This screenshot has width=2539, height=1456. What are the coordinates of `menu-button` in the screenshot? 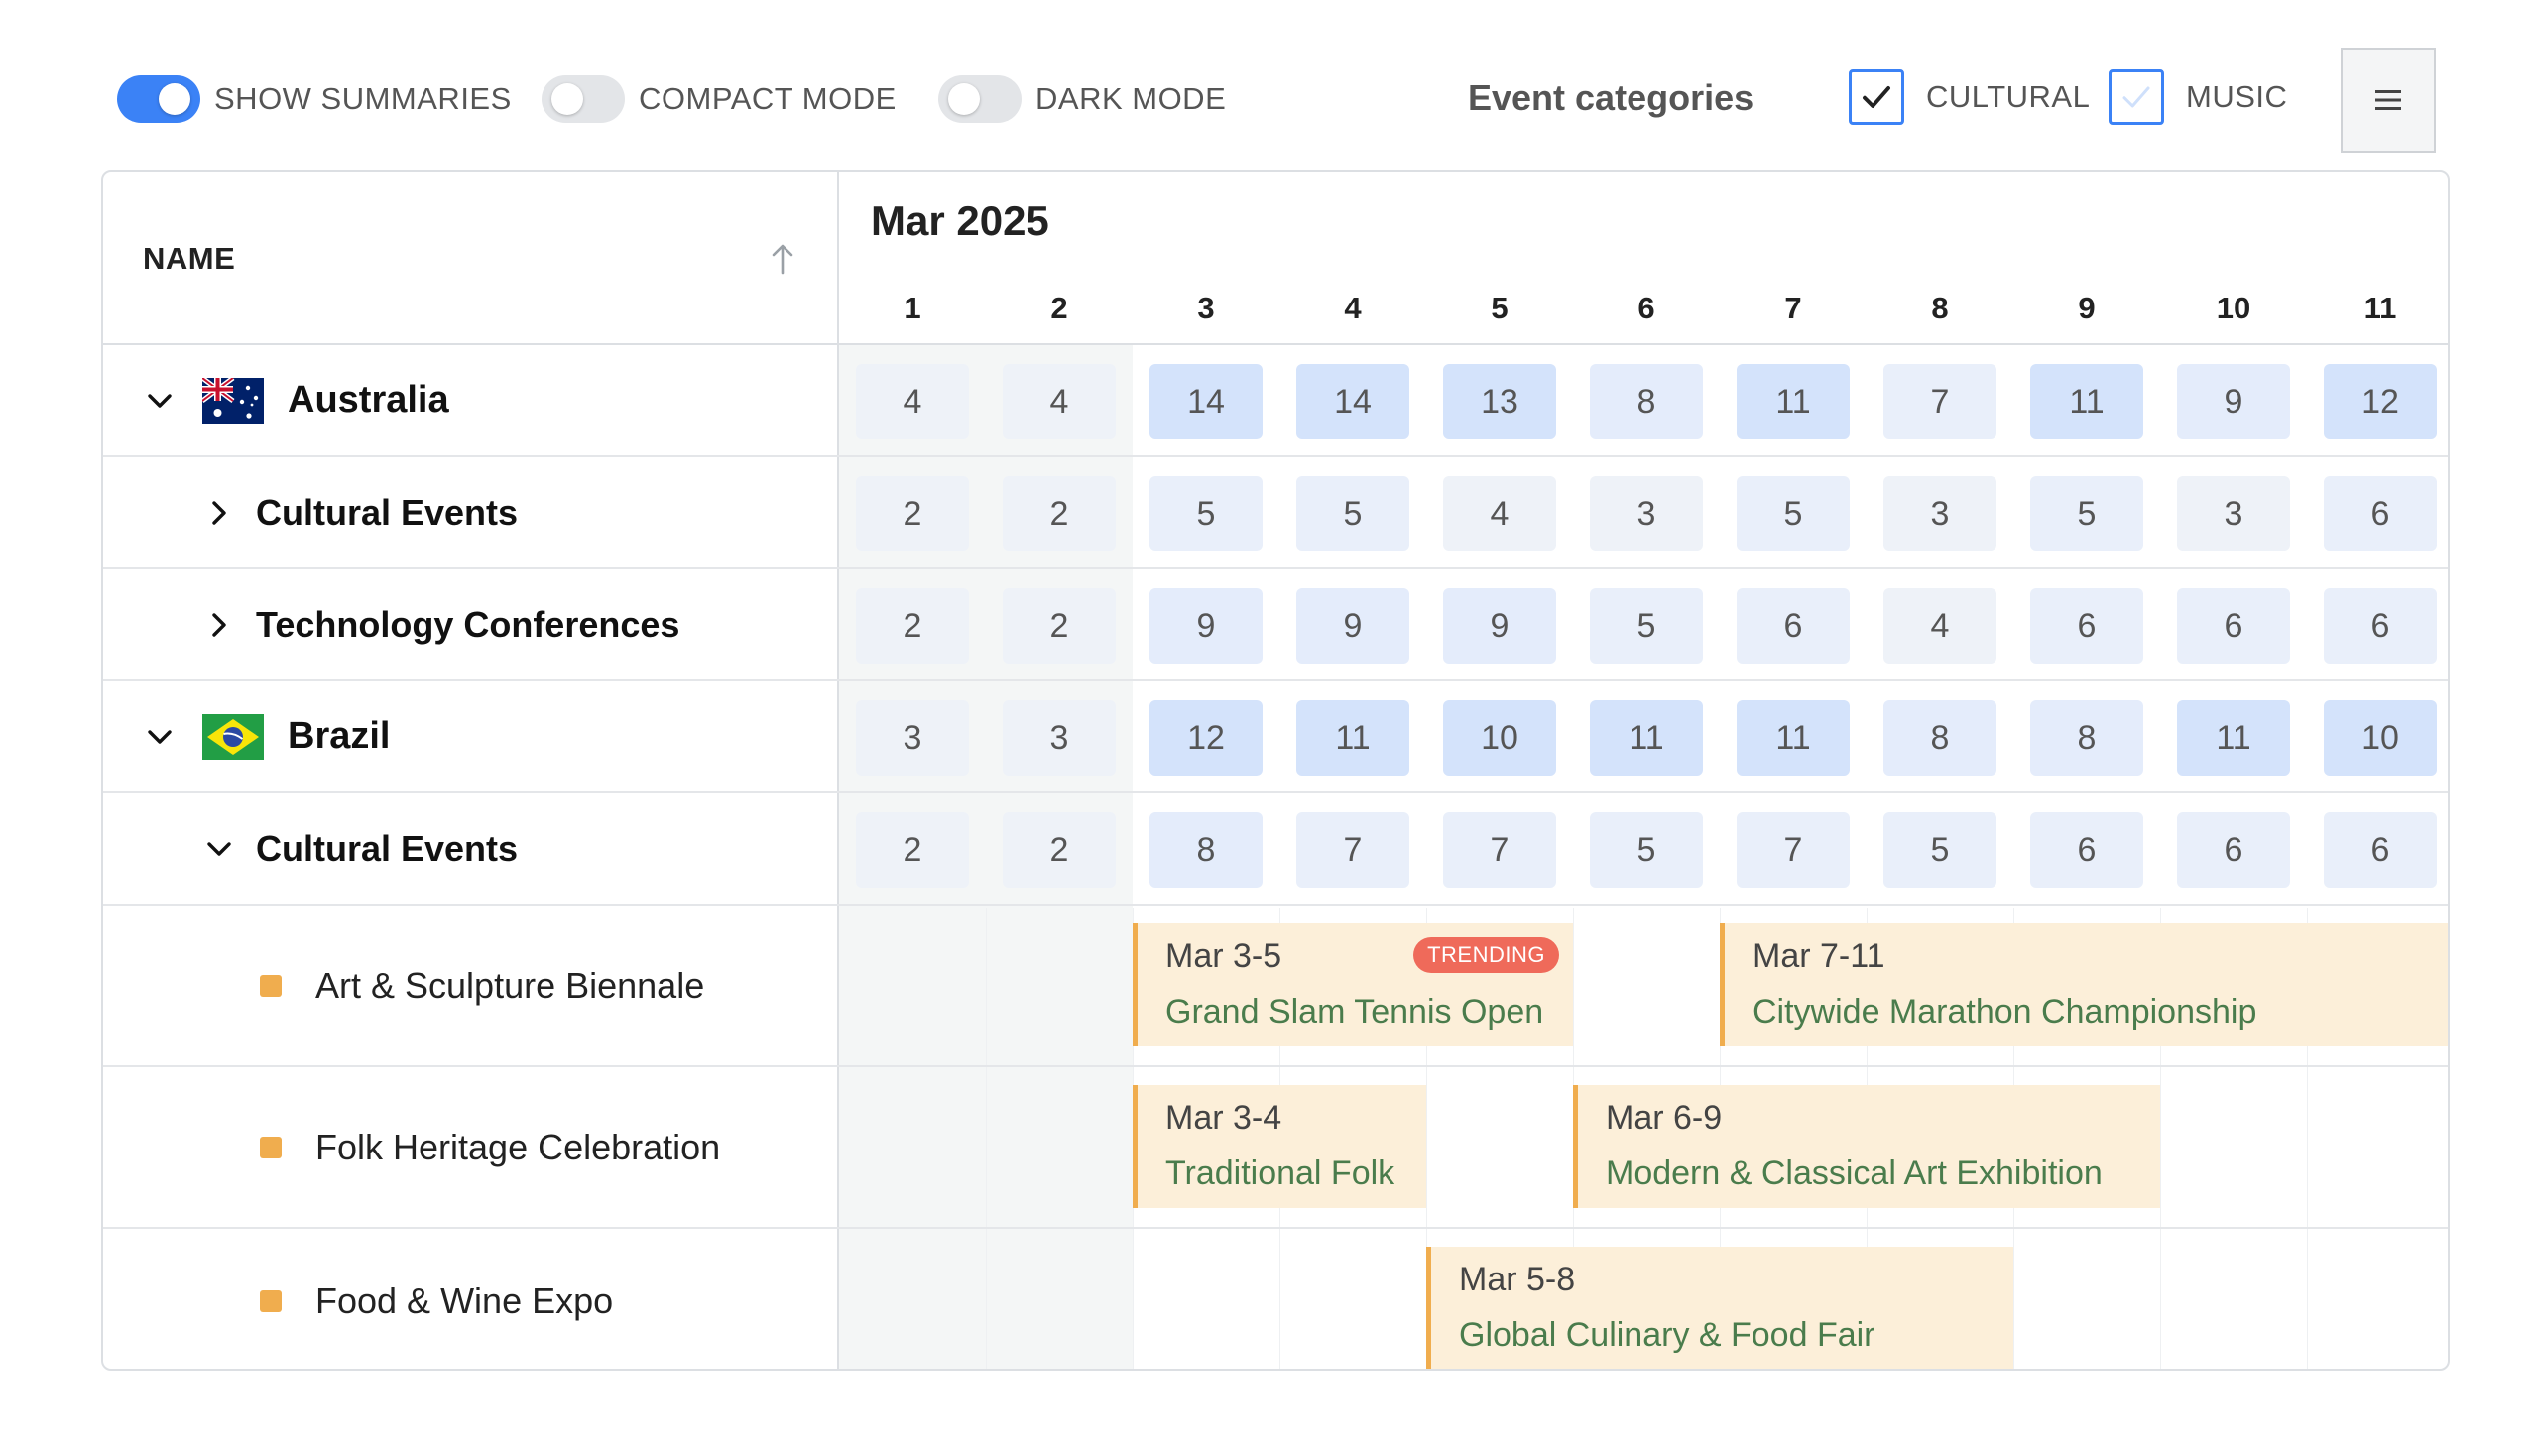 It's located at (2389, 100).